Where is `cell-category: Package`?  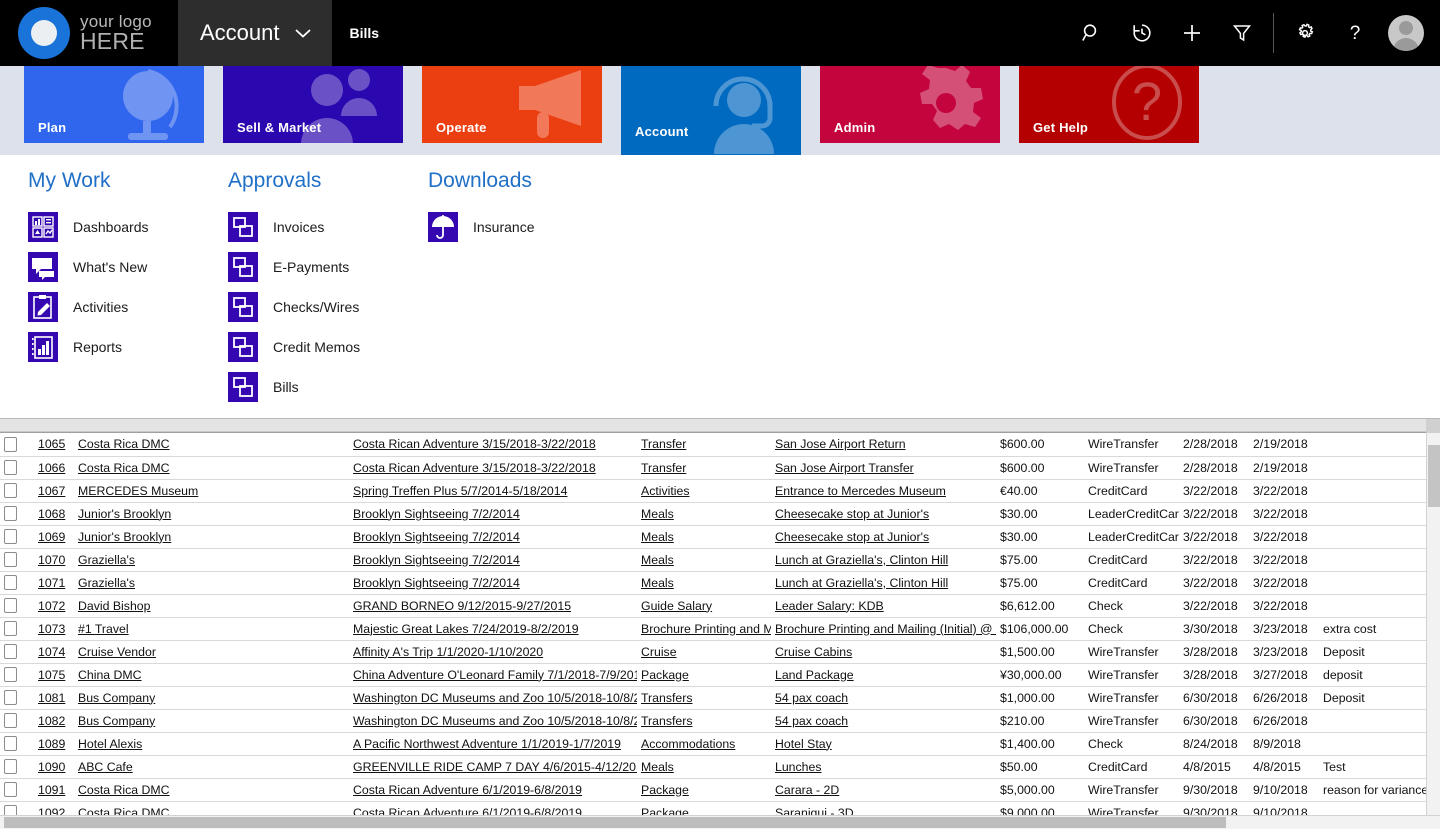 cell-category: Package is located at coordinates (704, 790).